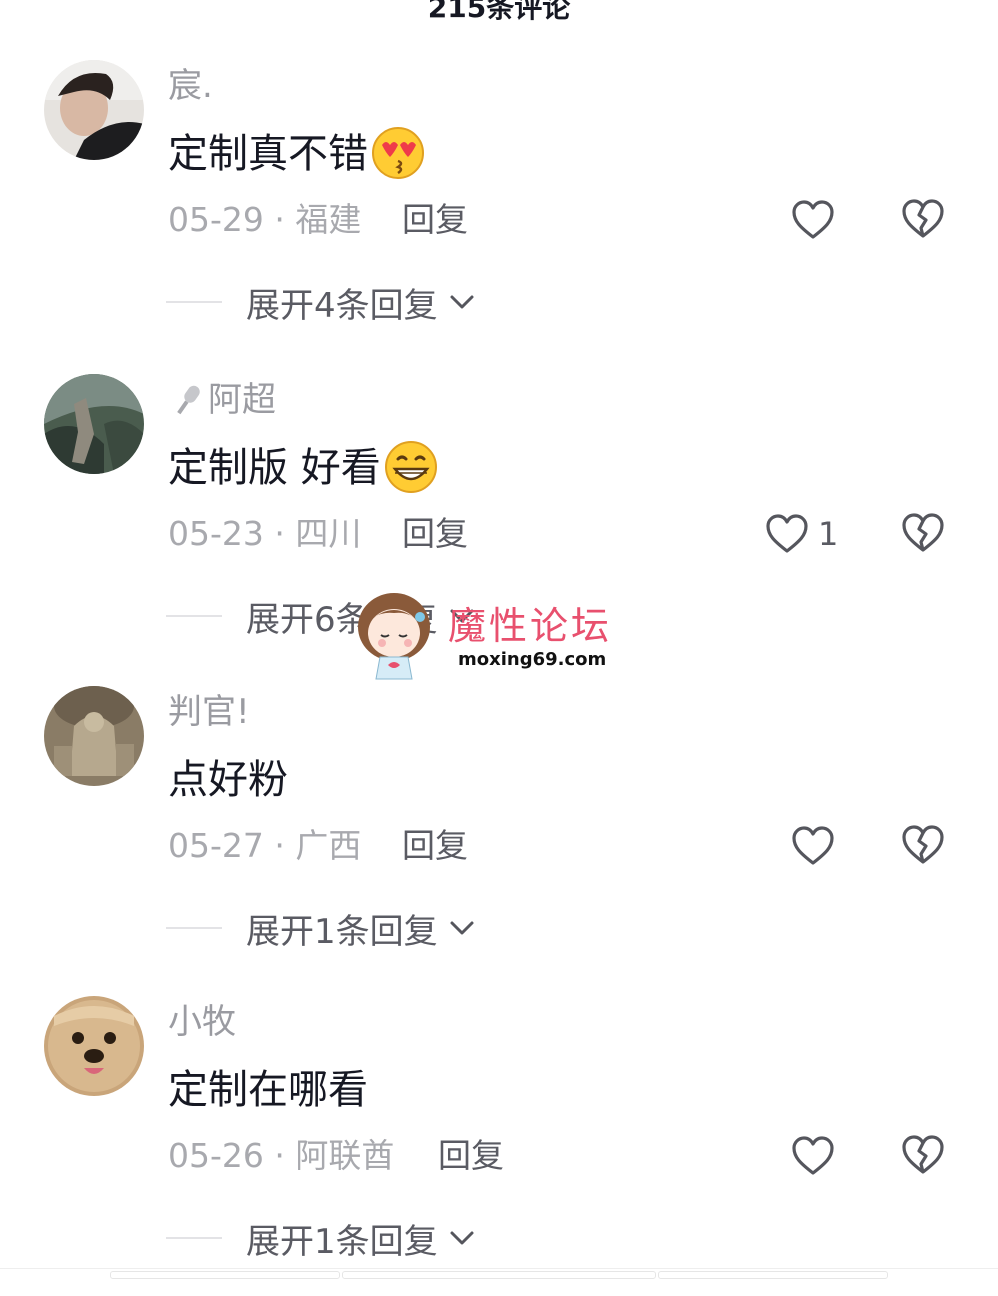 The image size is (998, 1296). I want to click on username-text: 阿超, so click(242, 400).